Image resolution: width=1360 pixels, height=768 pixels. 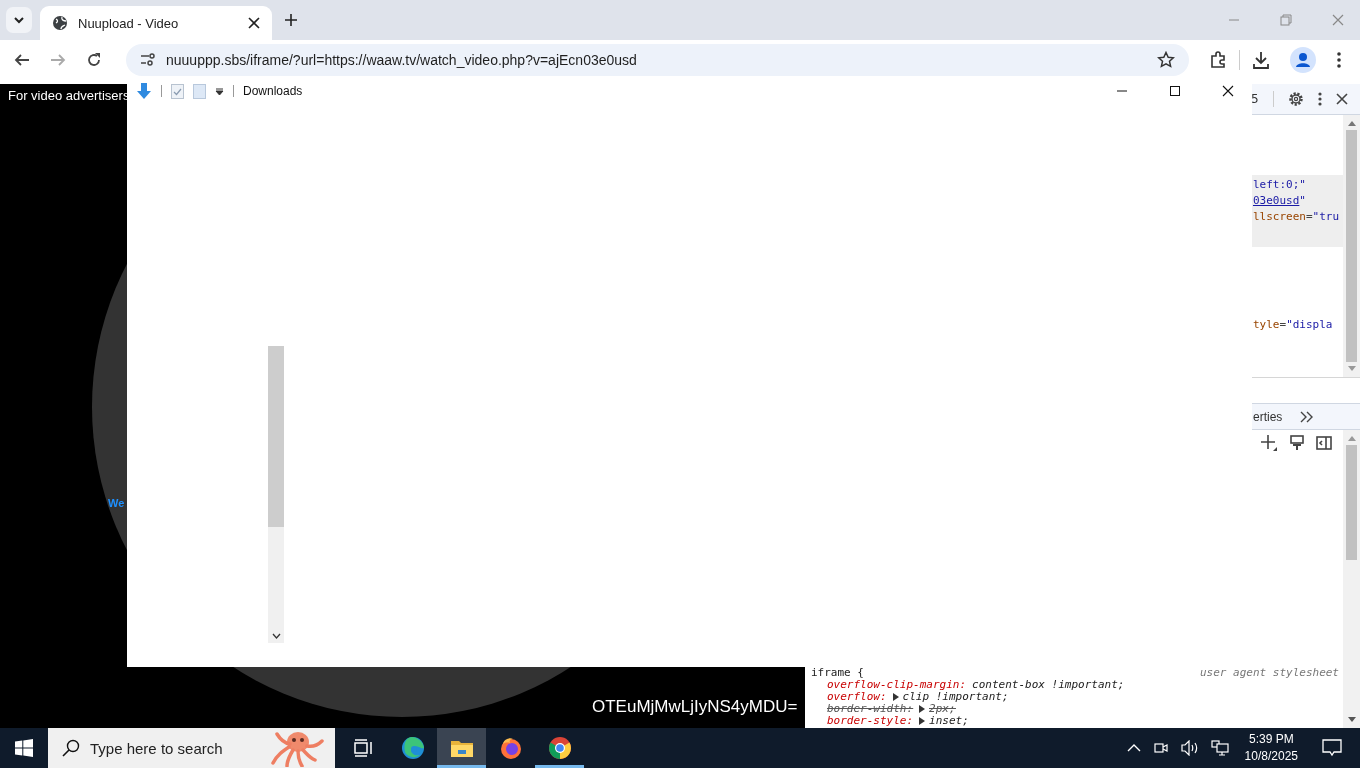 I want to click on chrome-icon, so click(x=559, y=748).